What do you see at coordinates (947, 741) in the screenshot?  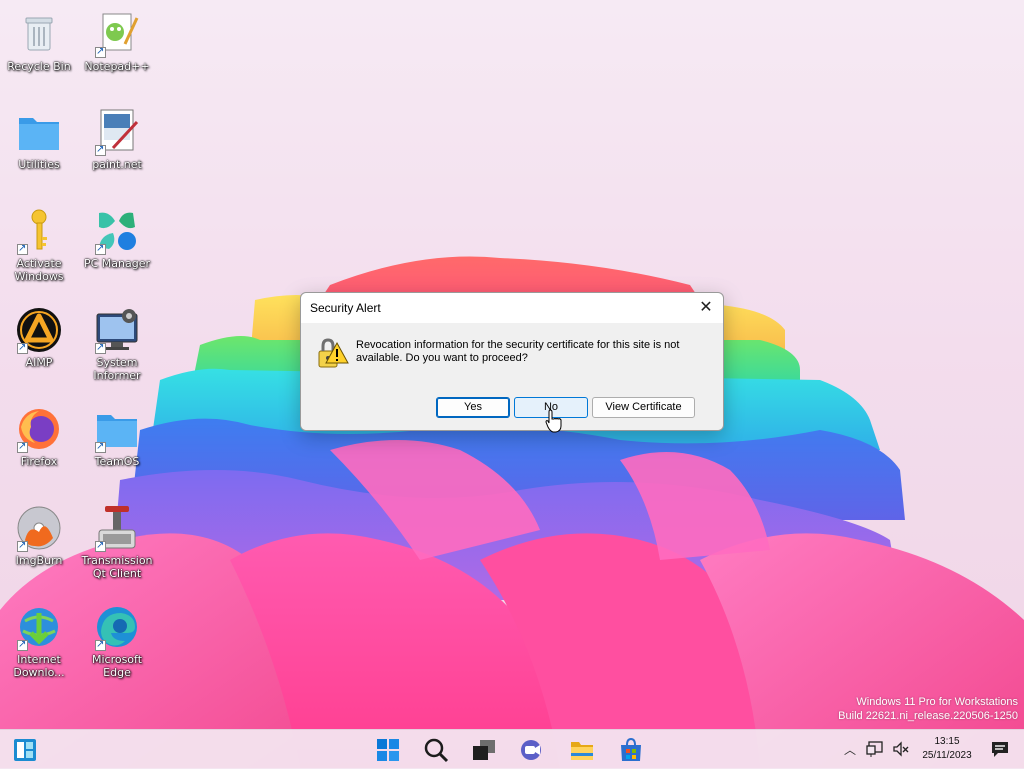 I see `clock-time: 13:15` at bounding box center [947, 741].